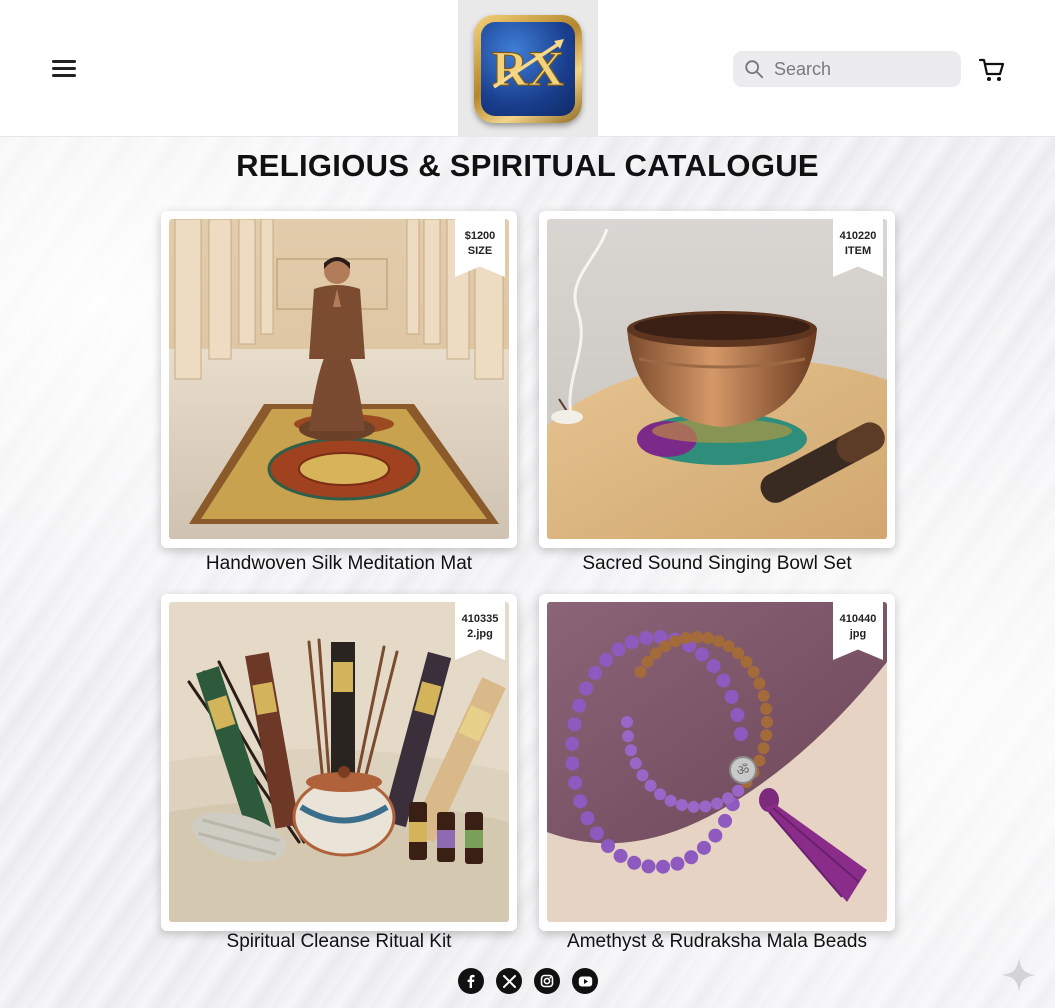 The width and height of the screenshot is (1055, 1008). Describe the element at coordinates (480, 619) in the screenshot. I see `product-tag-line1: 410335` at that location.